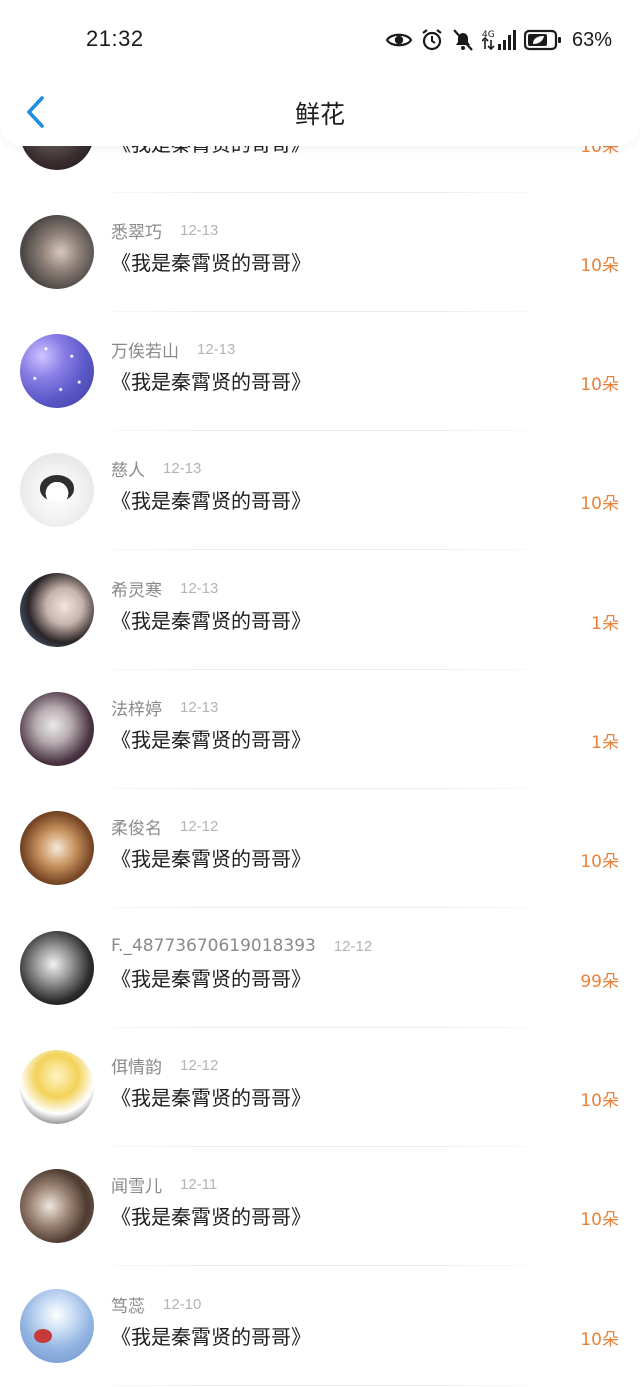 This screenshot has width=640, height=1387. I want to click on list-item: 闻雪儿 12-11 《我是秦霄贤的哥哥》 10朵, so click(320, 1206).